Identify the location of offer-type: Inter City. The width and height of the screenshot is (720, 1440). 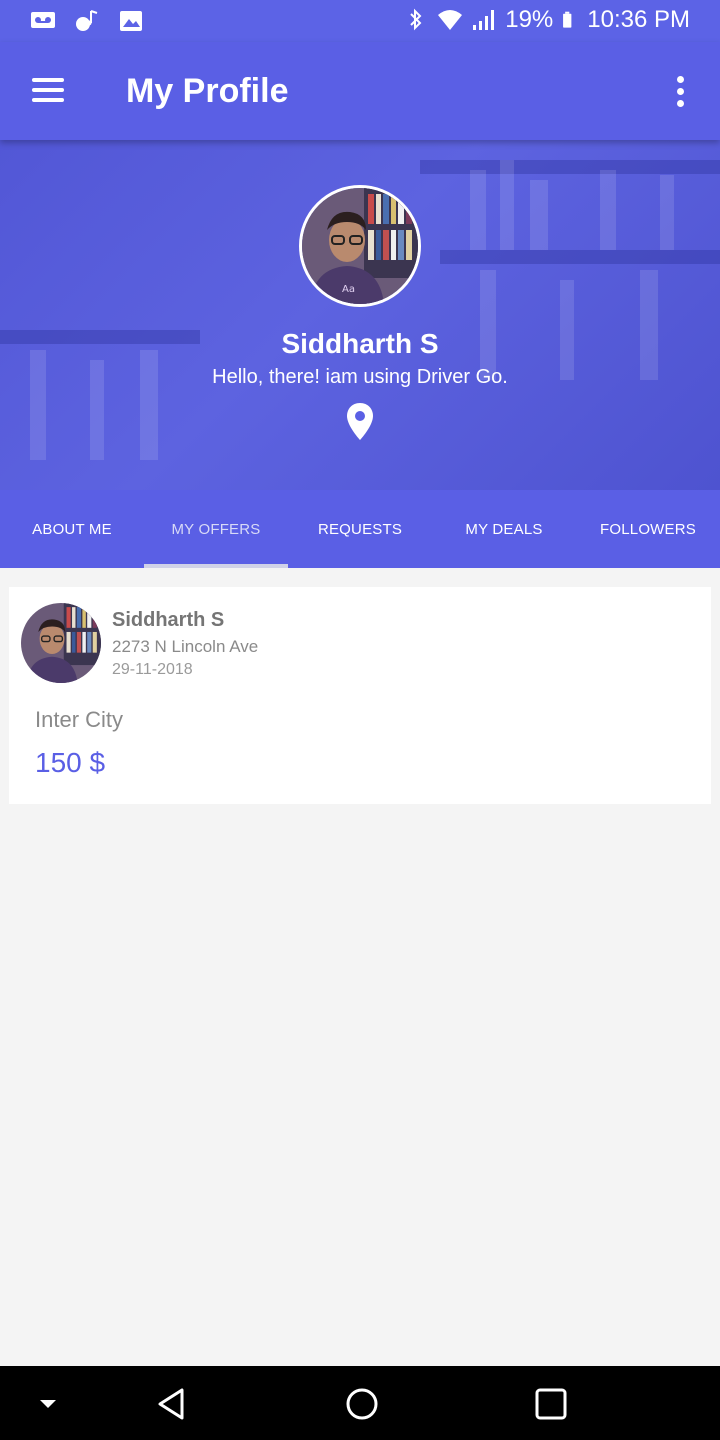
(79, 719).